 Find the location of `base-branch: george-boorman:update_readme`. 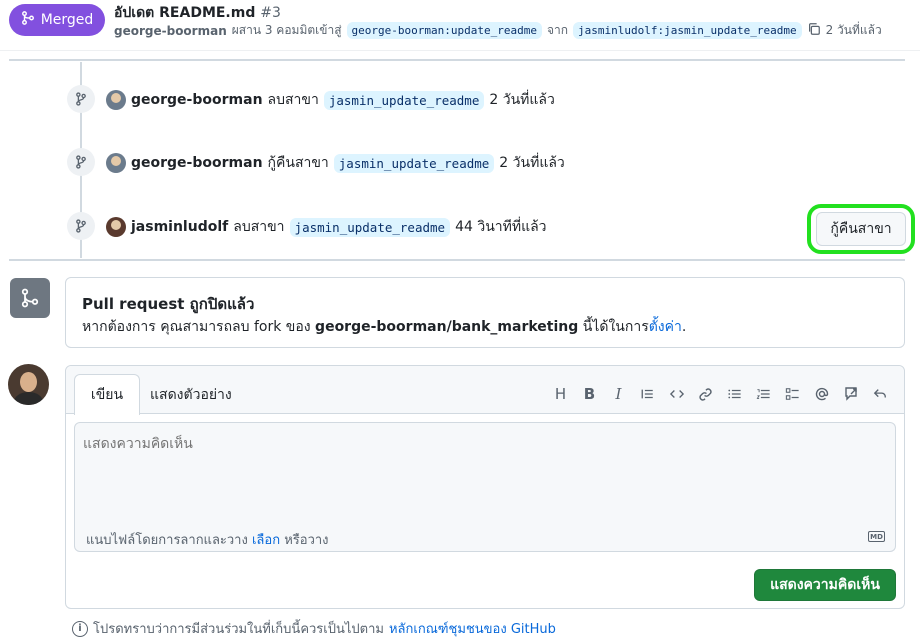

base-branch: george-boorman:update_readme is located at coordinates (444, 30).